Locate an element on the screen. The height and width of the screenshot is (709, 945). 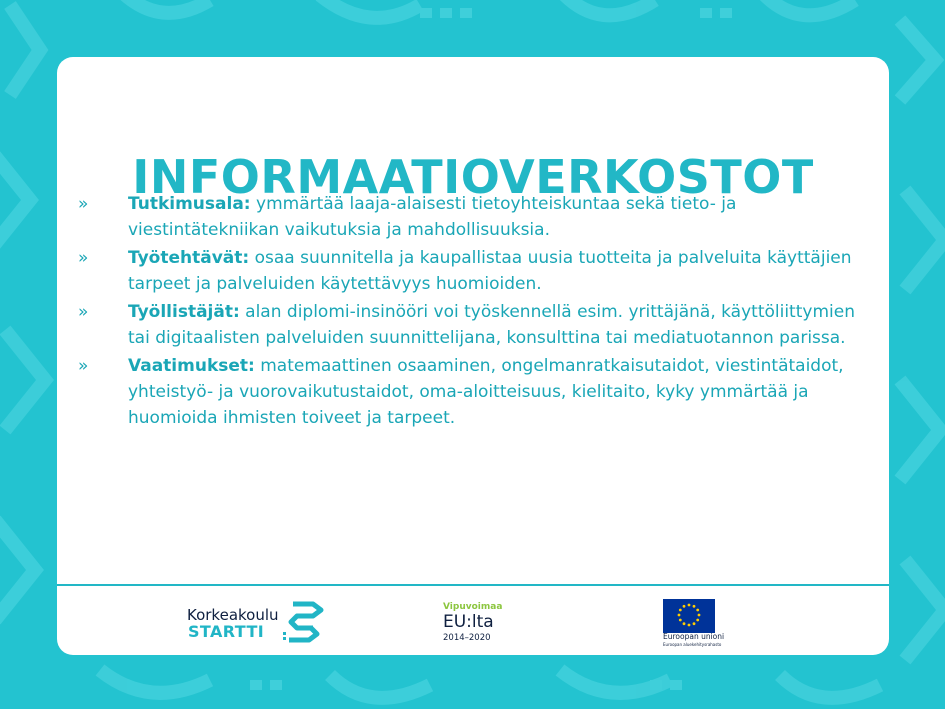
item-term: Tutkimusala: is located at coordinates (189, 204).